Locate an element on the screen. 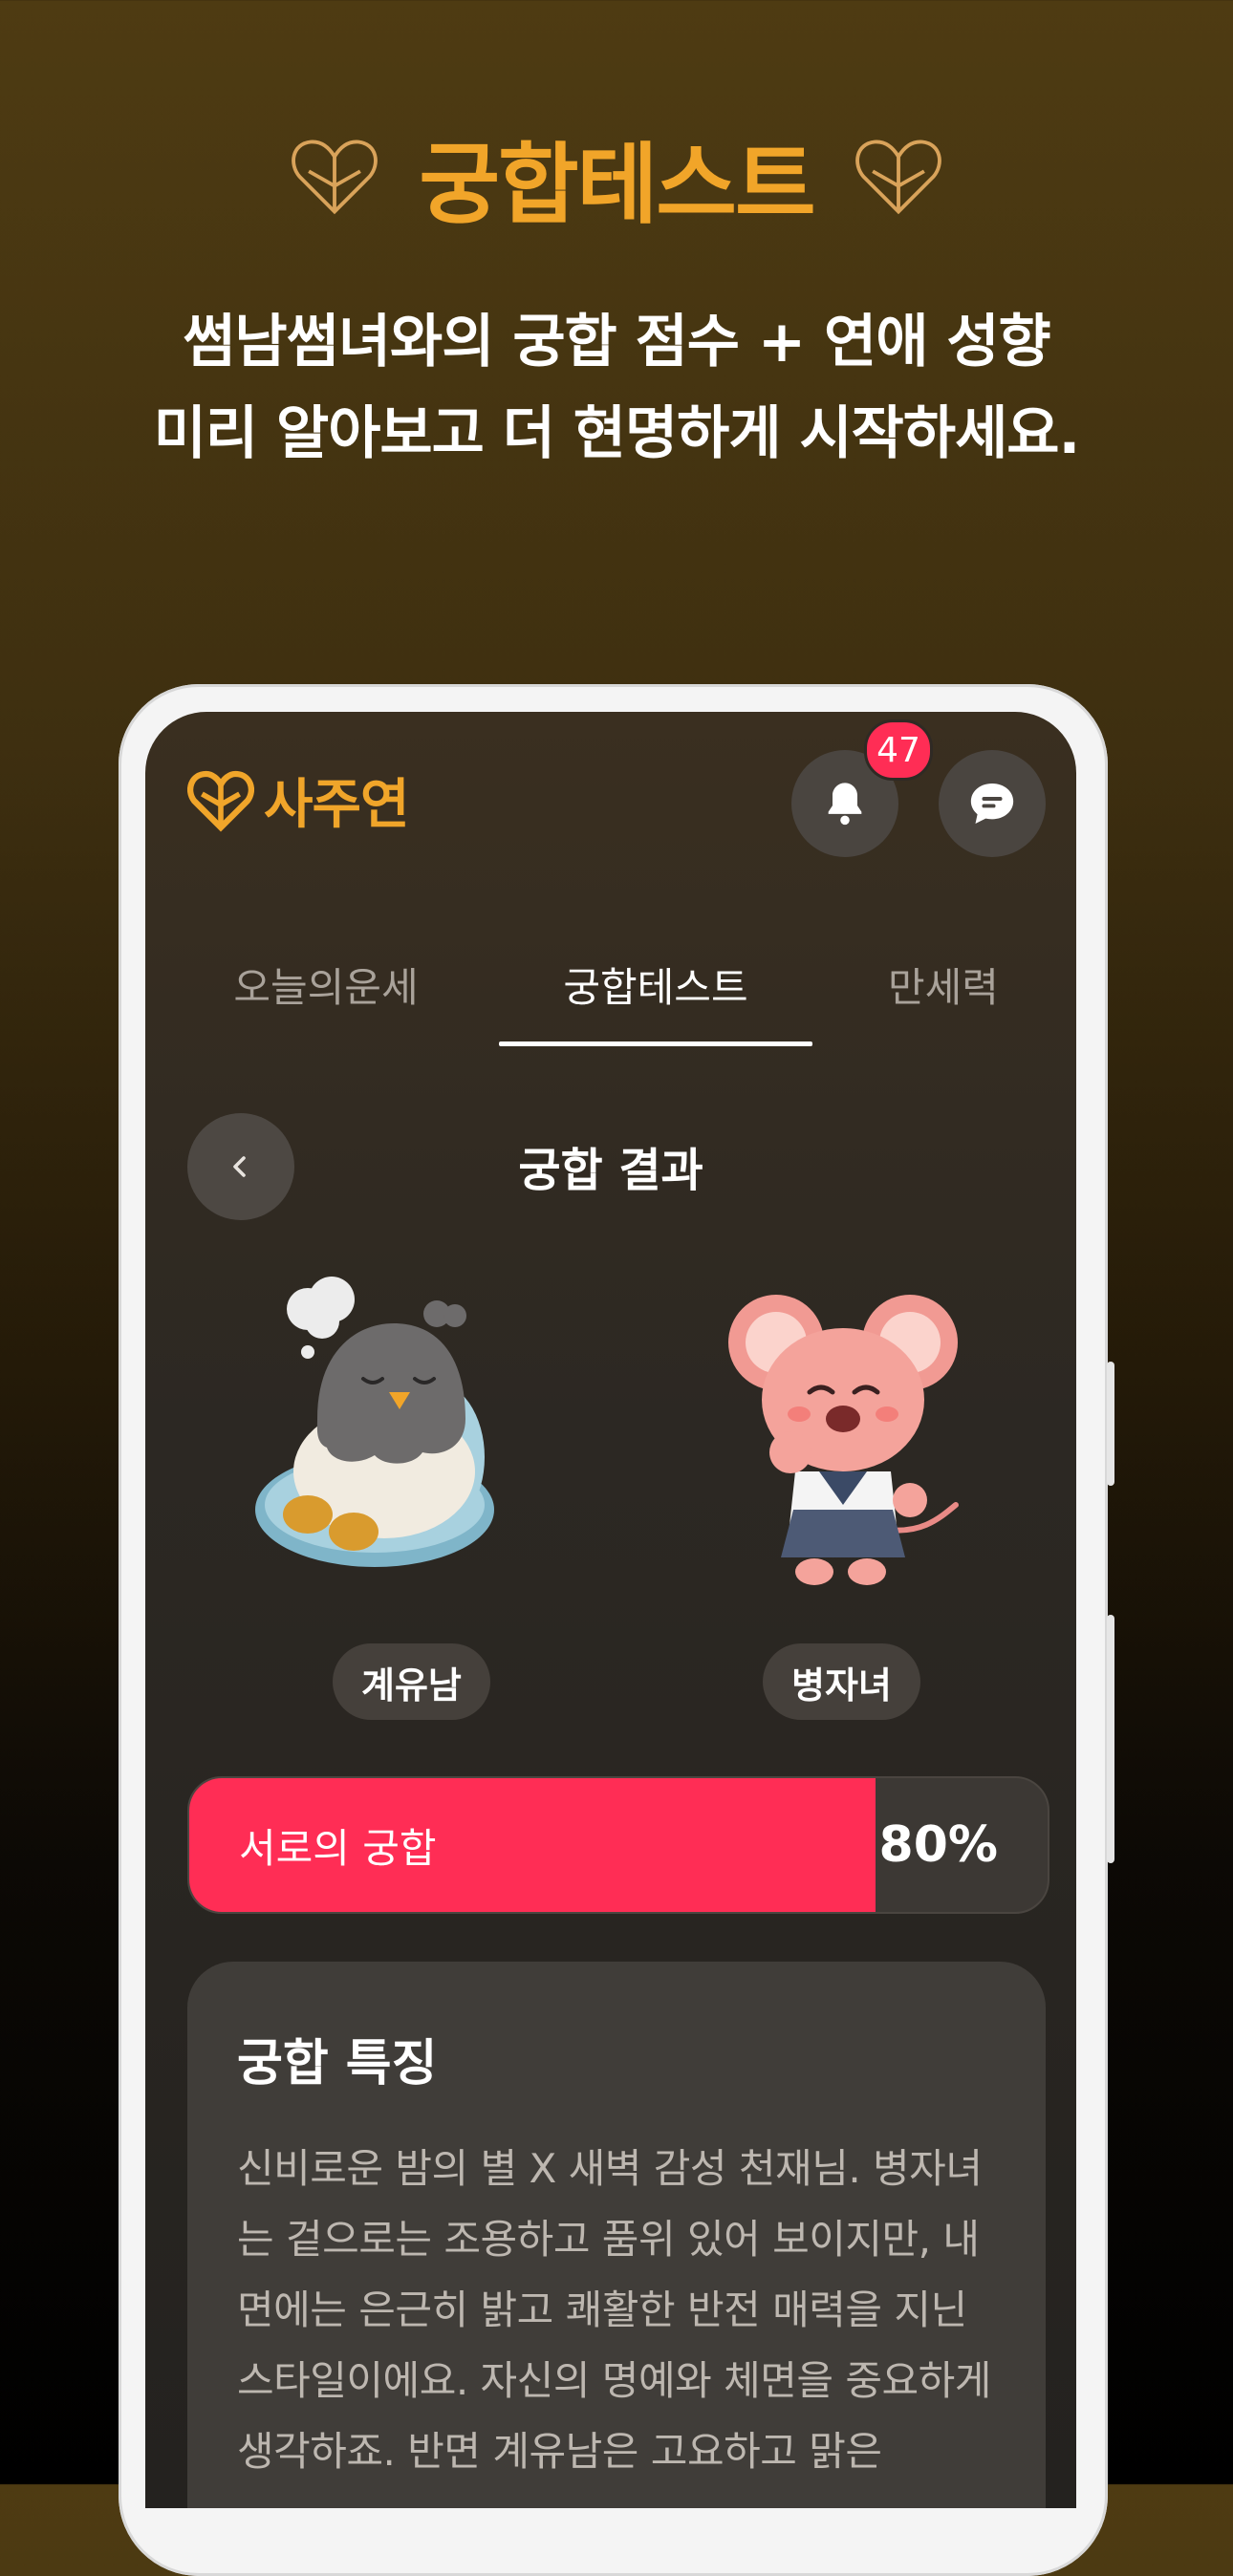 The image size is (1233, 2576). logo-heart-icon is located at coordinates (220, 800).